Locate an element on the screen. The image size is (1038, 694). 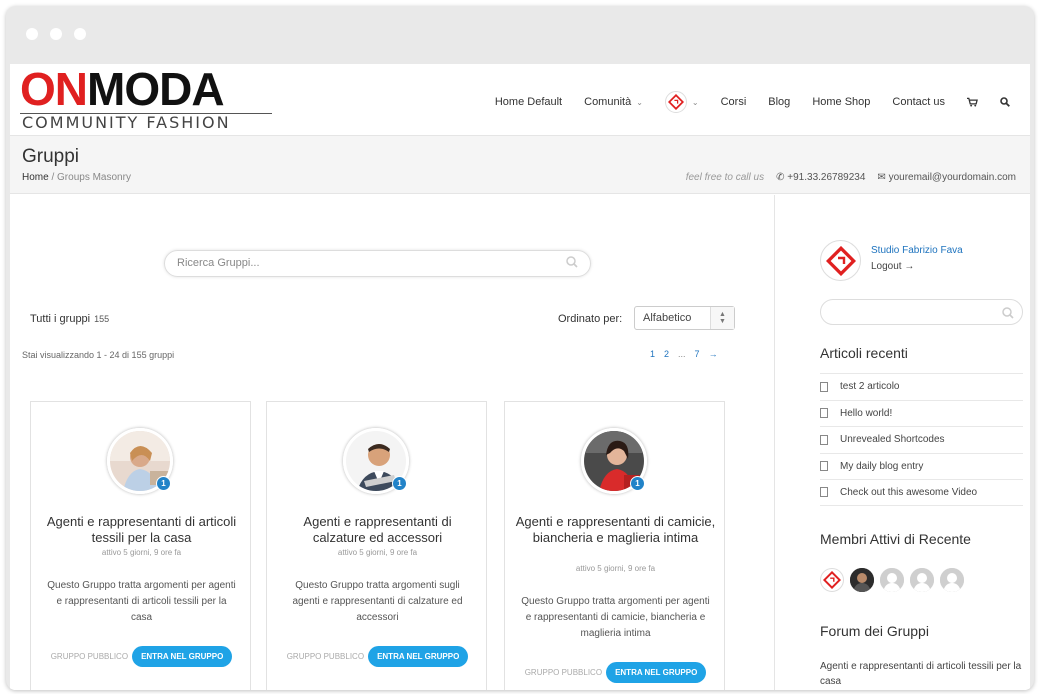
envelope-icon: ✉ is located at coordinates (881, 177).